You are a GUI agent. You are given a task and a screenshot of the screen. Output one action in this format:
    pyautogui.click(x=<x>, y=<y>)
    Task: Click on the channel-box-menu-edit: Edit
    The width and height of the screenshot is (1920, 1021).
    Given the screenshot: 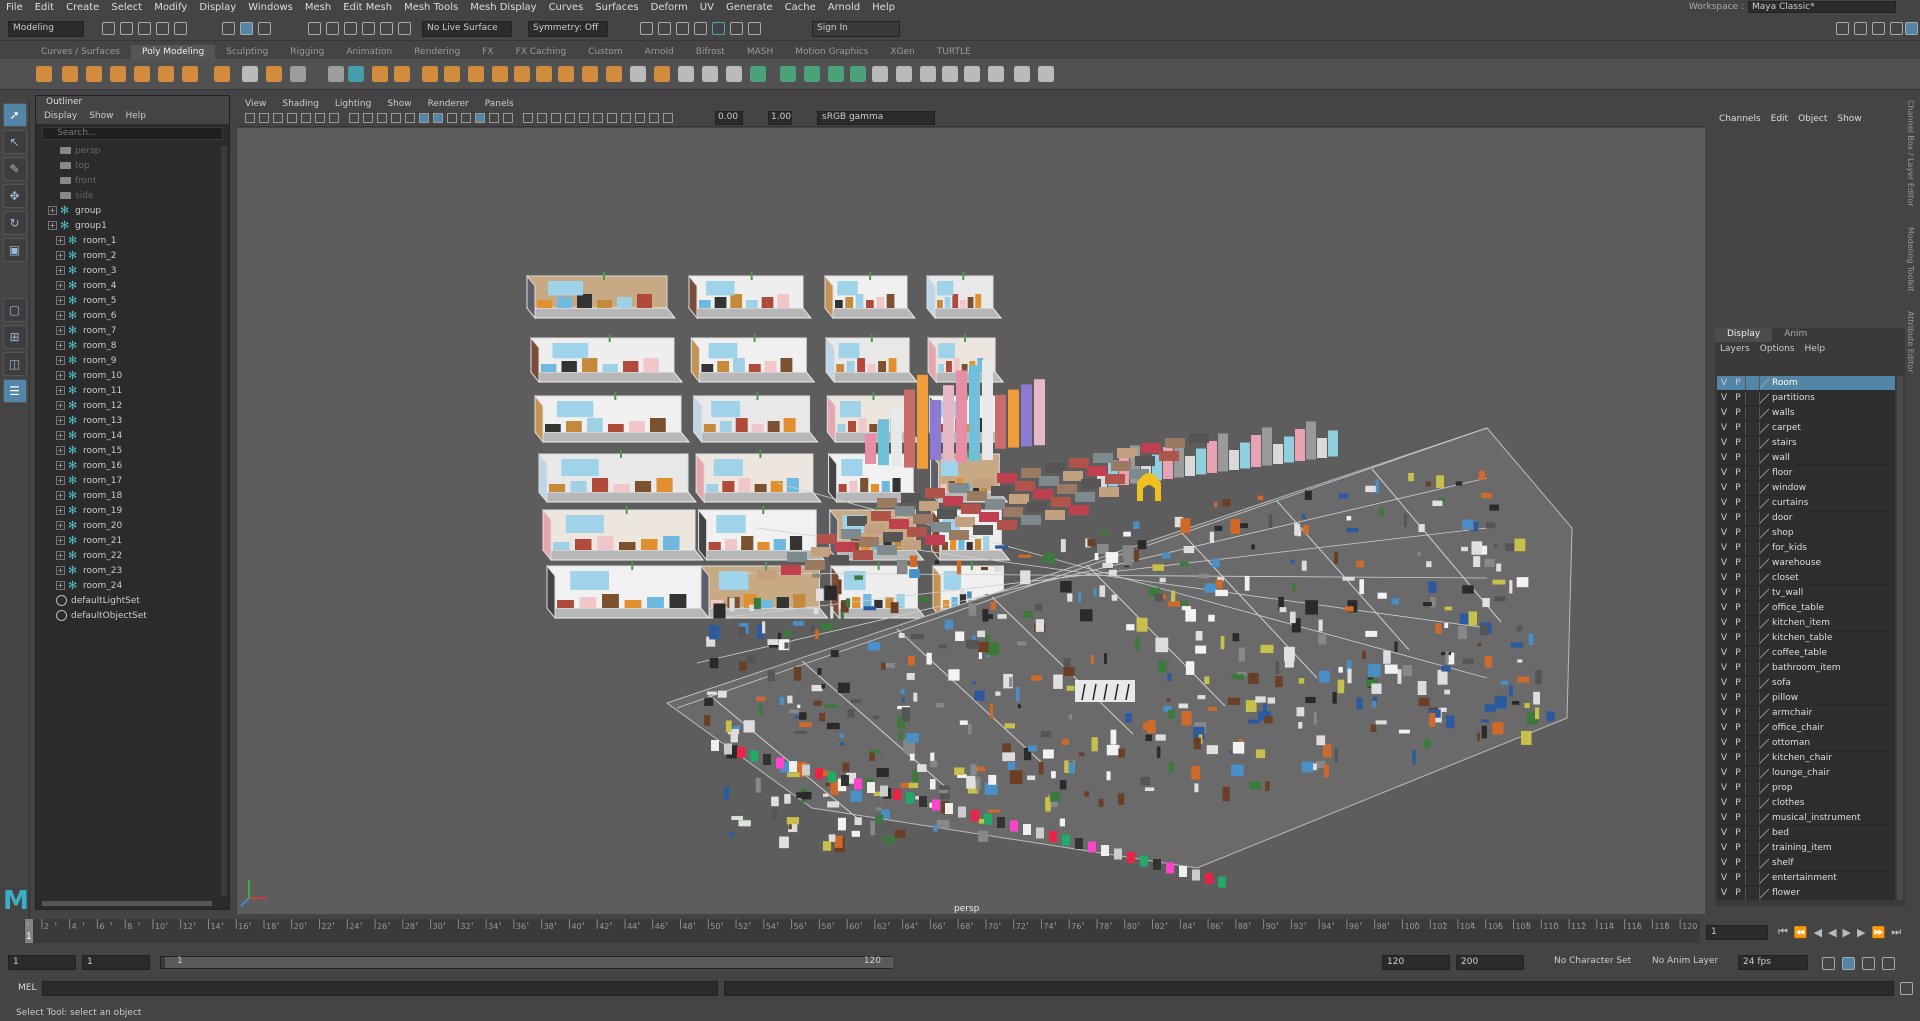 What is the action you would take?
    pyautogui.click(x=1779, y=119)
    